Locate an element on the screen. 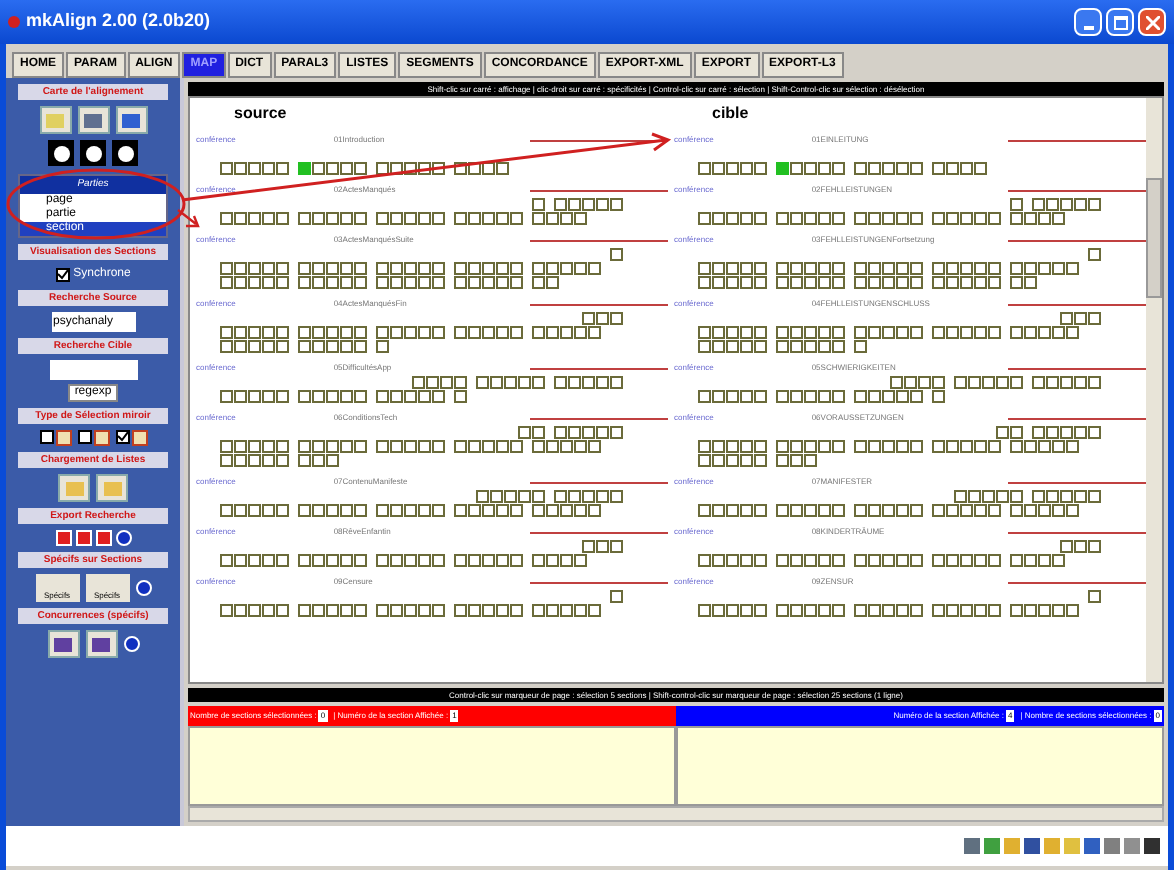 This screenshot has width=1174, height=870. input-field is located at coordinates (93, 370).